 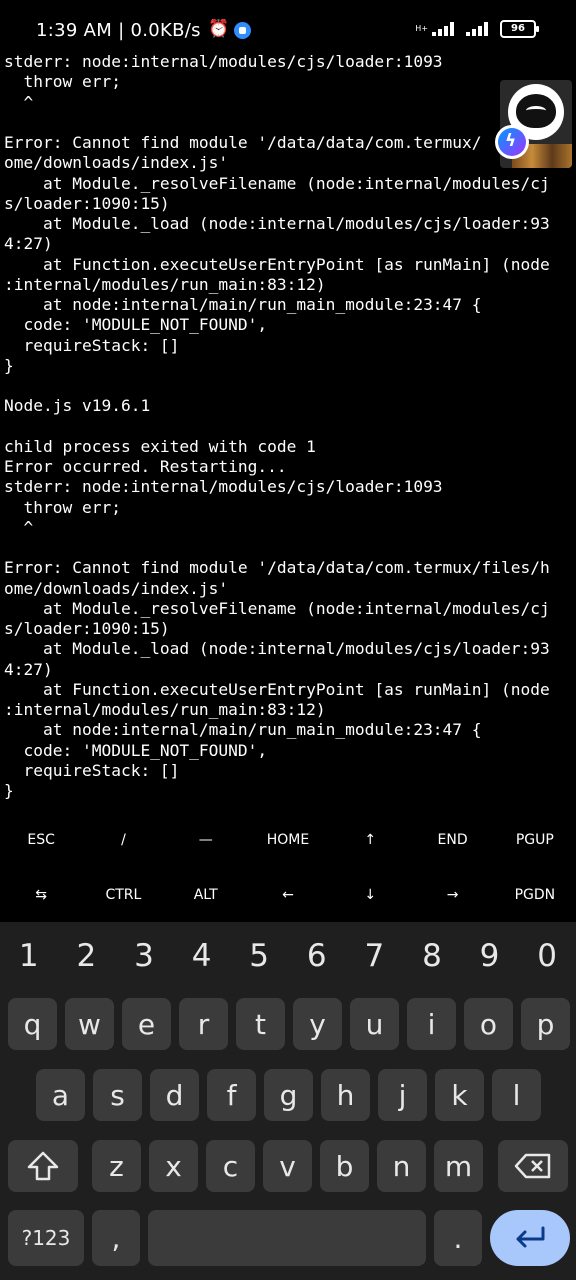 I want to click on shift-key, so click(x=43, y=1166).